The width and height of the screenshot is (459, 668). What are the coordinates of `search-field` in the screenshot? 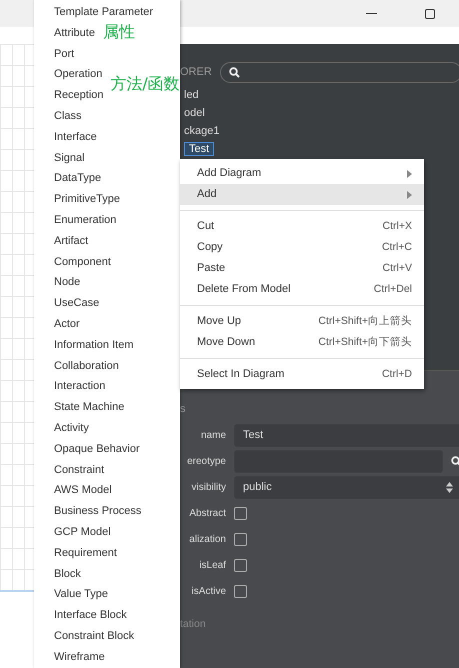 It's located at (339, 72).